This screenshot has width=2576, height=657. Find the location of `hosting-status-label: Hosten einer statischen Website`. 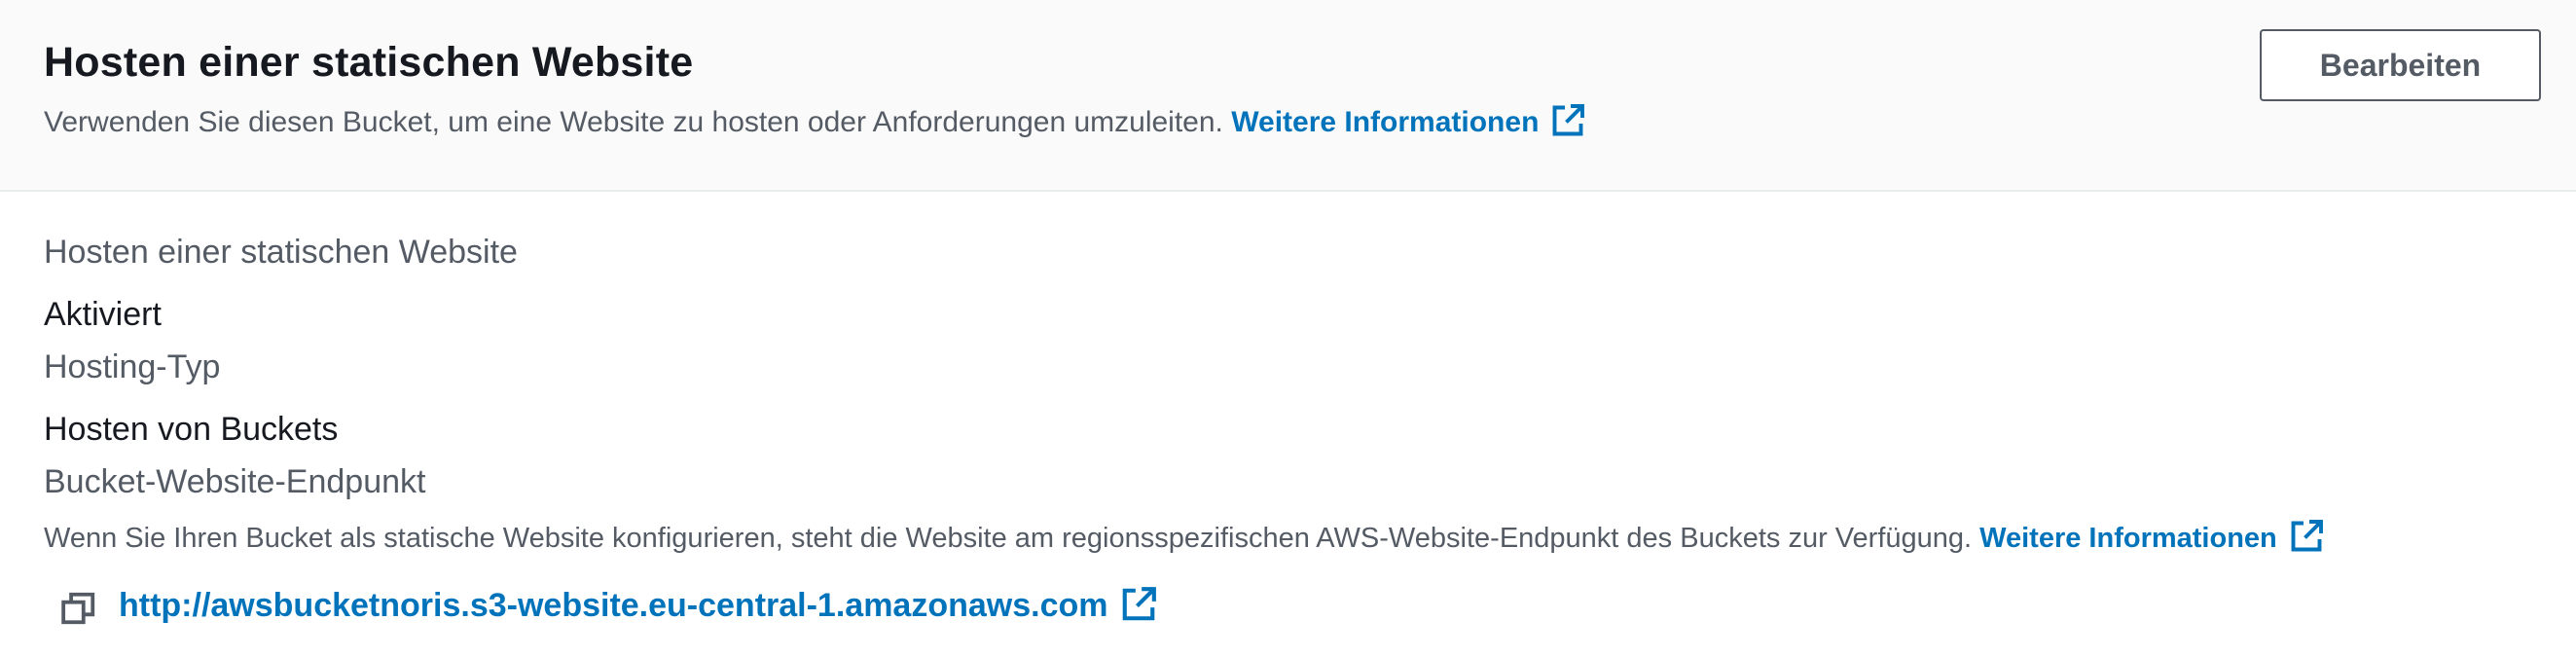

hosting-status-label: Hosten einer statischen Website is located at coordinates (281, 253).